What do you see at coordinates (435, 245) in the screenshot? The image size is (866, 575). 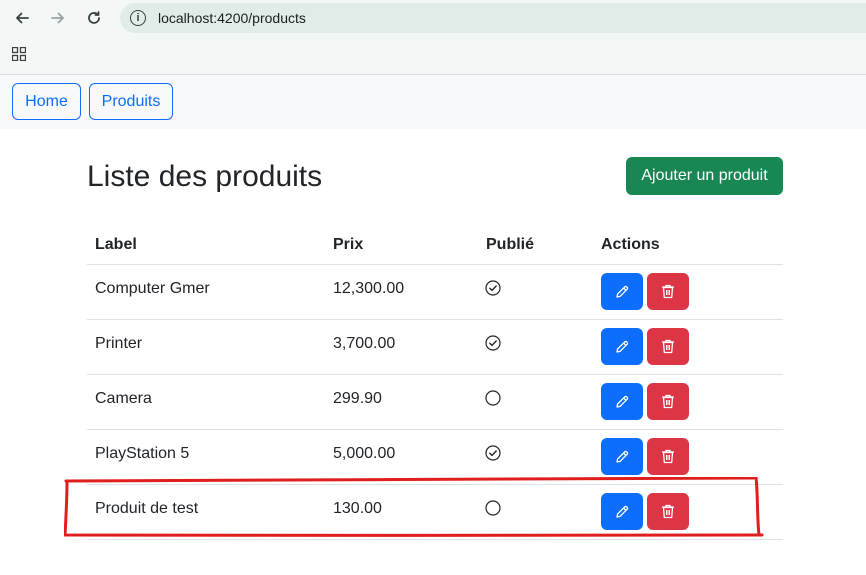 I see `table-header-row: Label Prix Publié Actions` at bounding box center [435, 245].